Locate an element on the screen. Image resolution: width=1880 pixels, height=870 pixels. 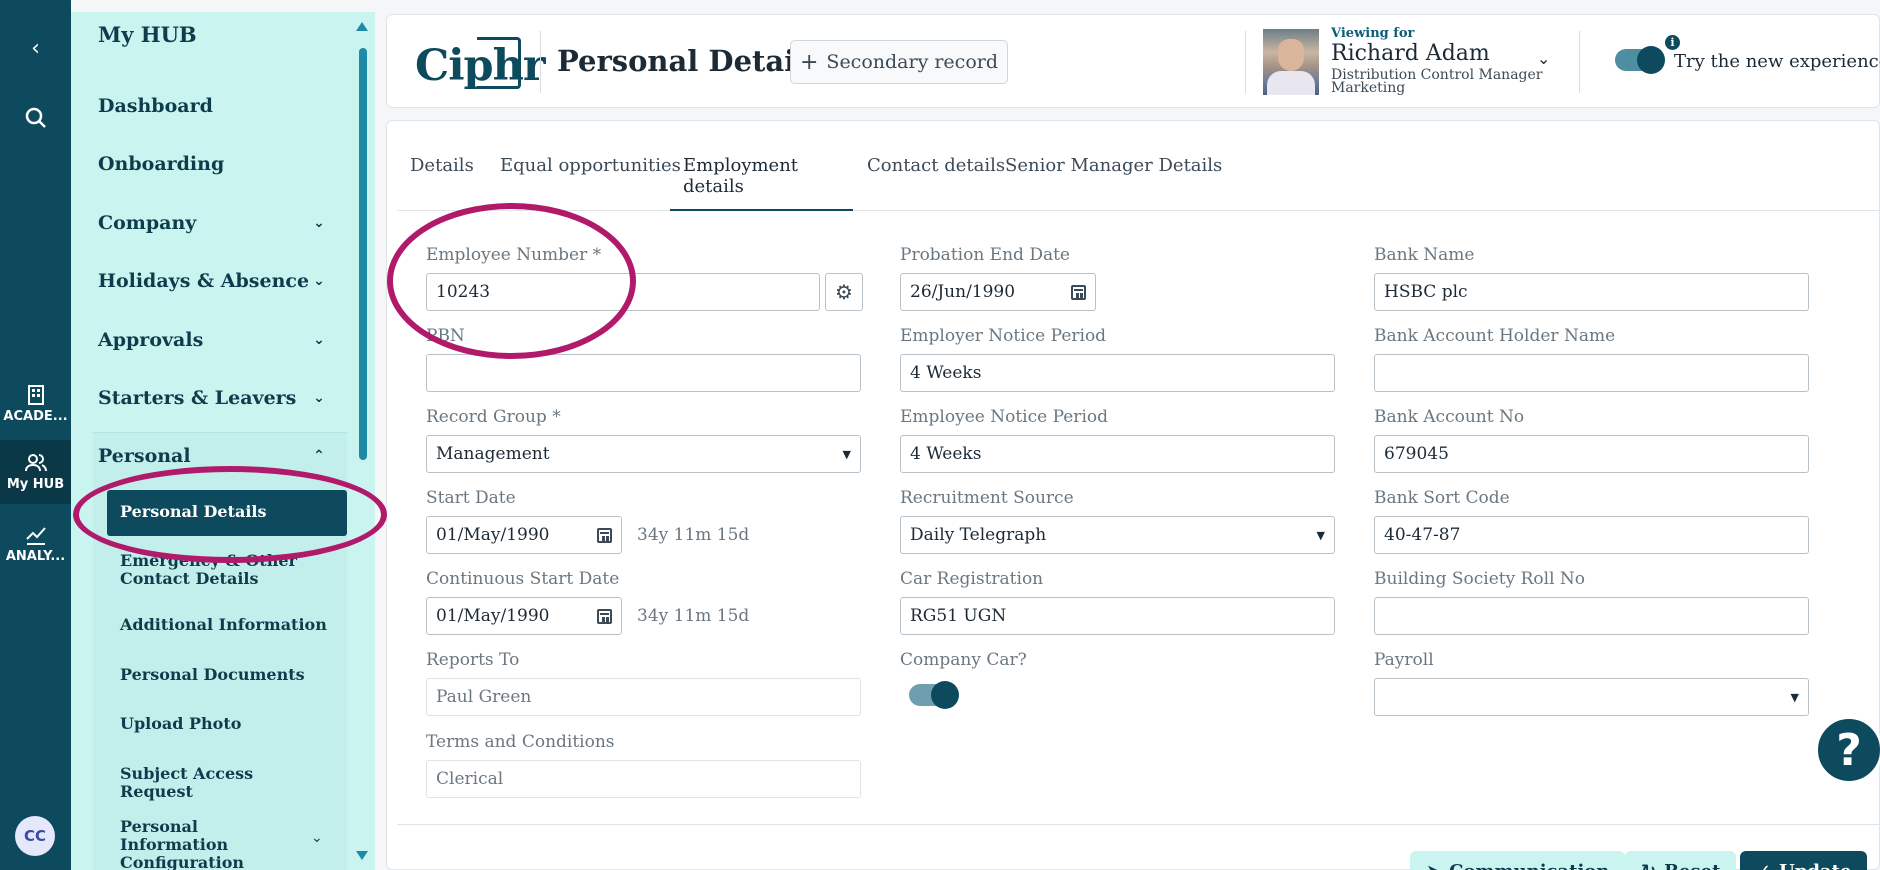
record-group-value: Management is located at coordinates (493, 454).